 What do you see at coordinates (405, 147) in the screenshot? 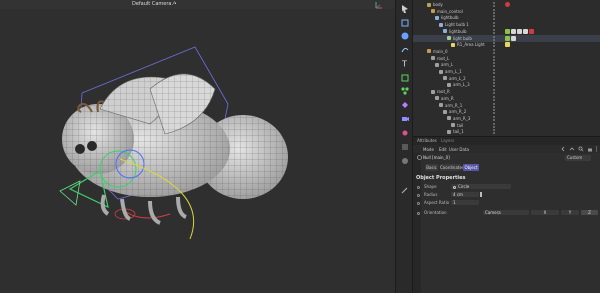
I see `tag-icon` at bounding box center [405, 147].